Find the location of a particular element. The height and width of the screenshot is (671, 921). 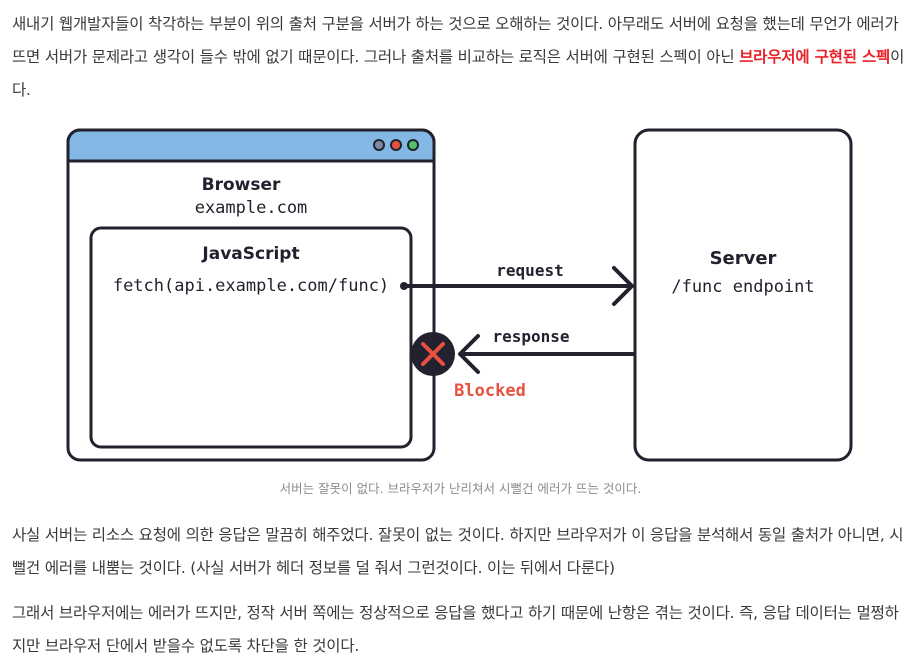

window-dot-green-icon is located at coordinates (413, 145).